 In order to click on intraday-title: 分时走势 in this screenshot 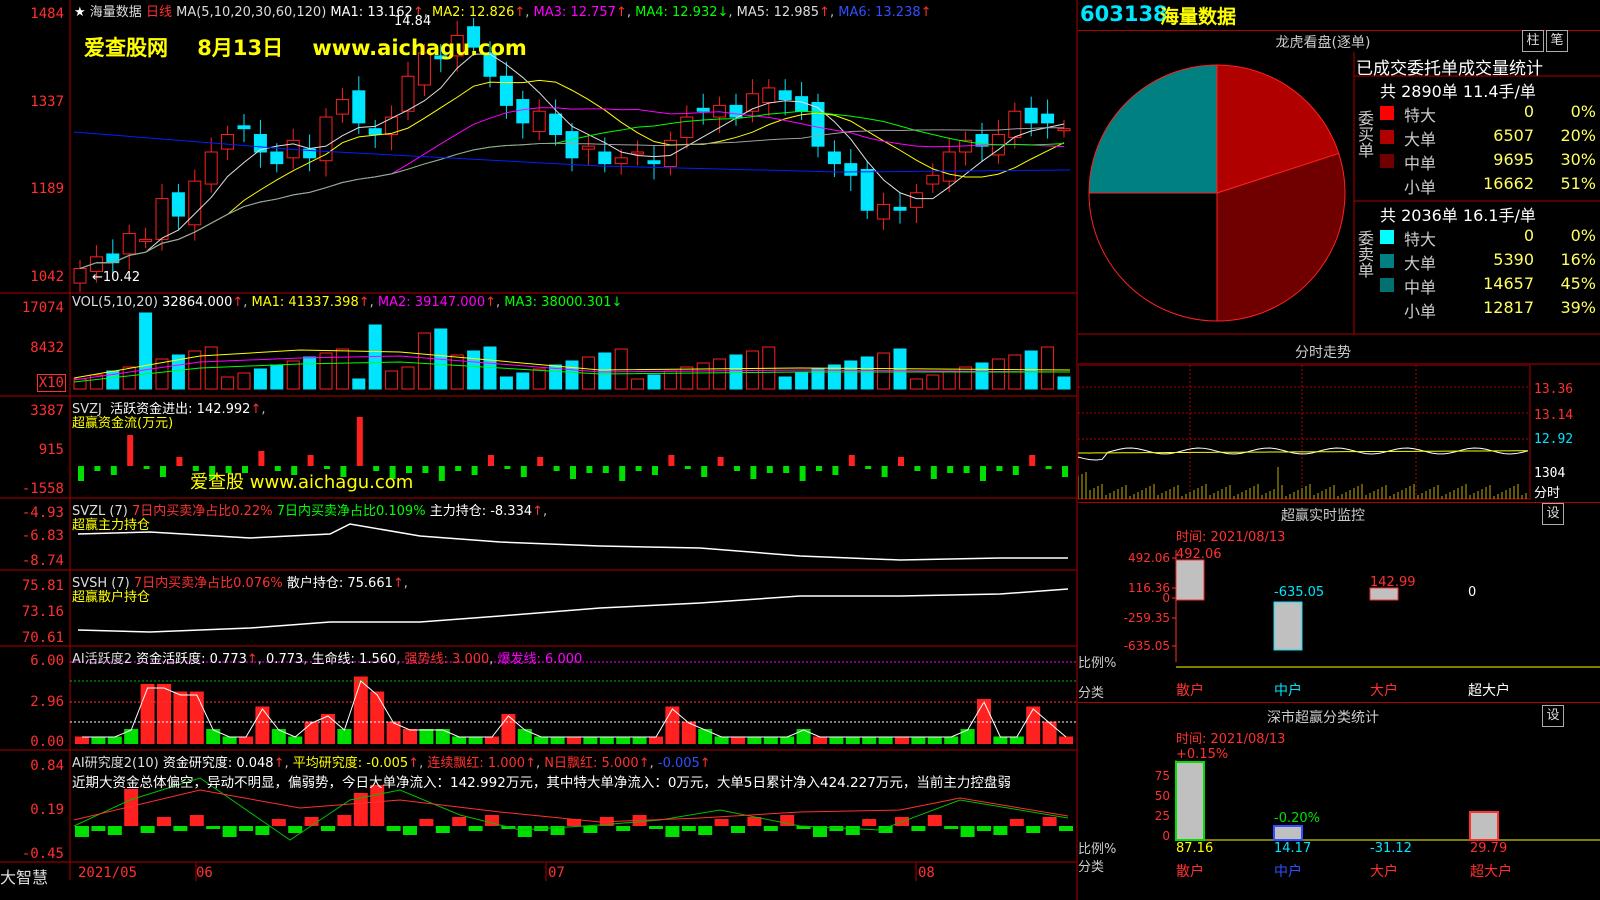, I will do `click(1323, 353)`.